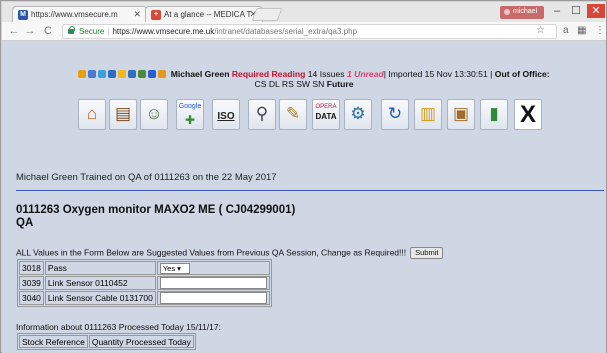 The image size is (607, 353). Describe the element at coordinates (142, 74) in the screenshot. I see `circle-icon` at that location.